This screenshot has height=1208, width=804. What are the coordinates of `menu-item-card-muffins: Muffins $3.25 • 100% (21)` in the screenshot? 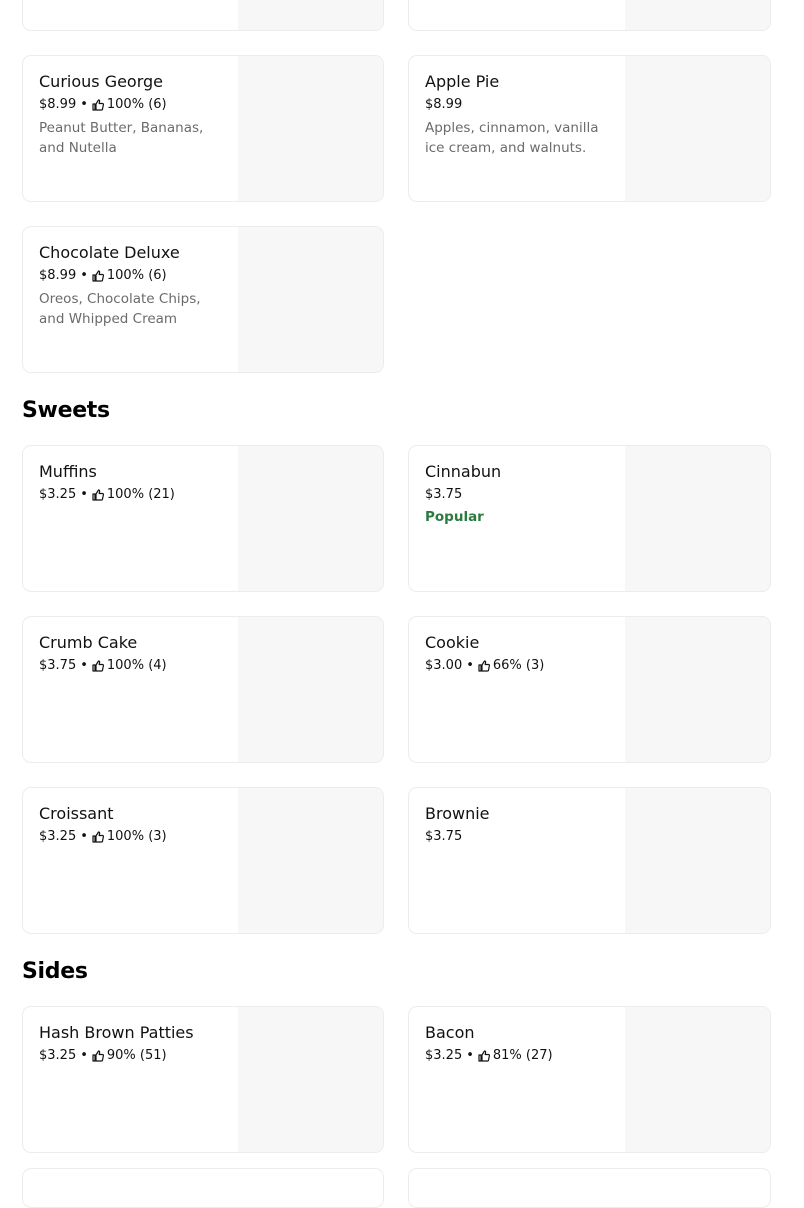 It's located at (203, 518).